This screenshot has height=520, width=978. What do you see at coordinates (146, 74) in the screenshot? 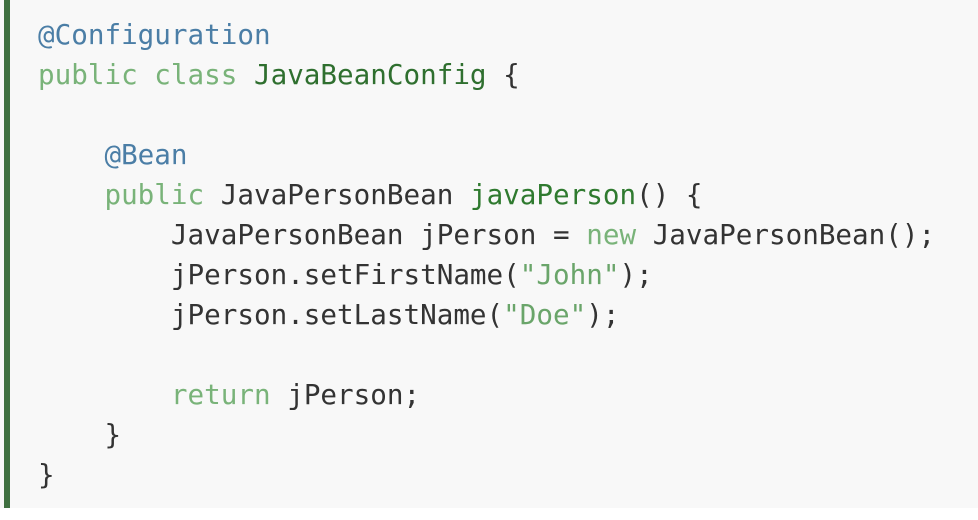
I see `code-token-keyword: public class` at bounding box center [146, 74].